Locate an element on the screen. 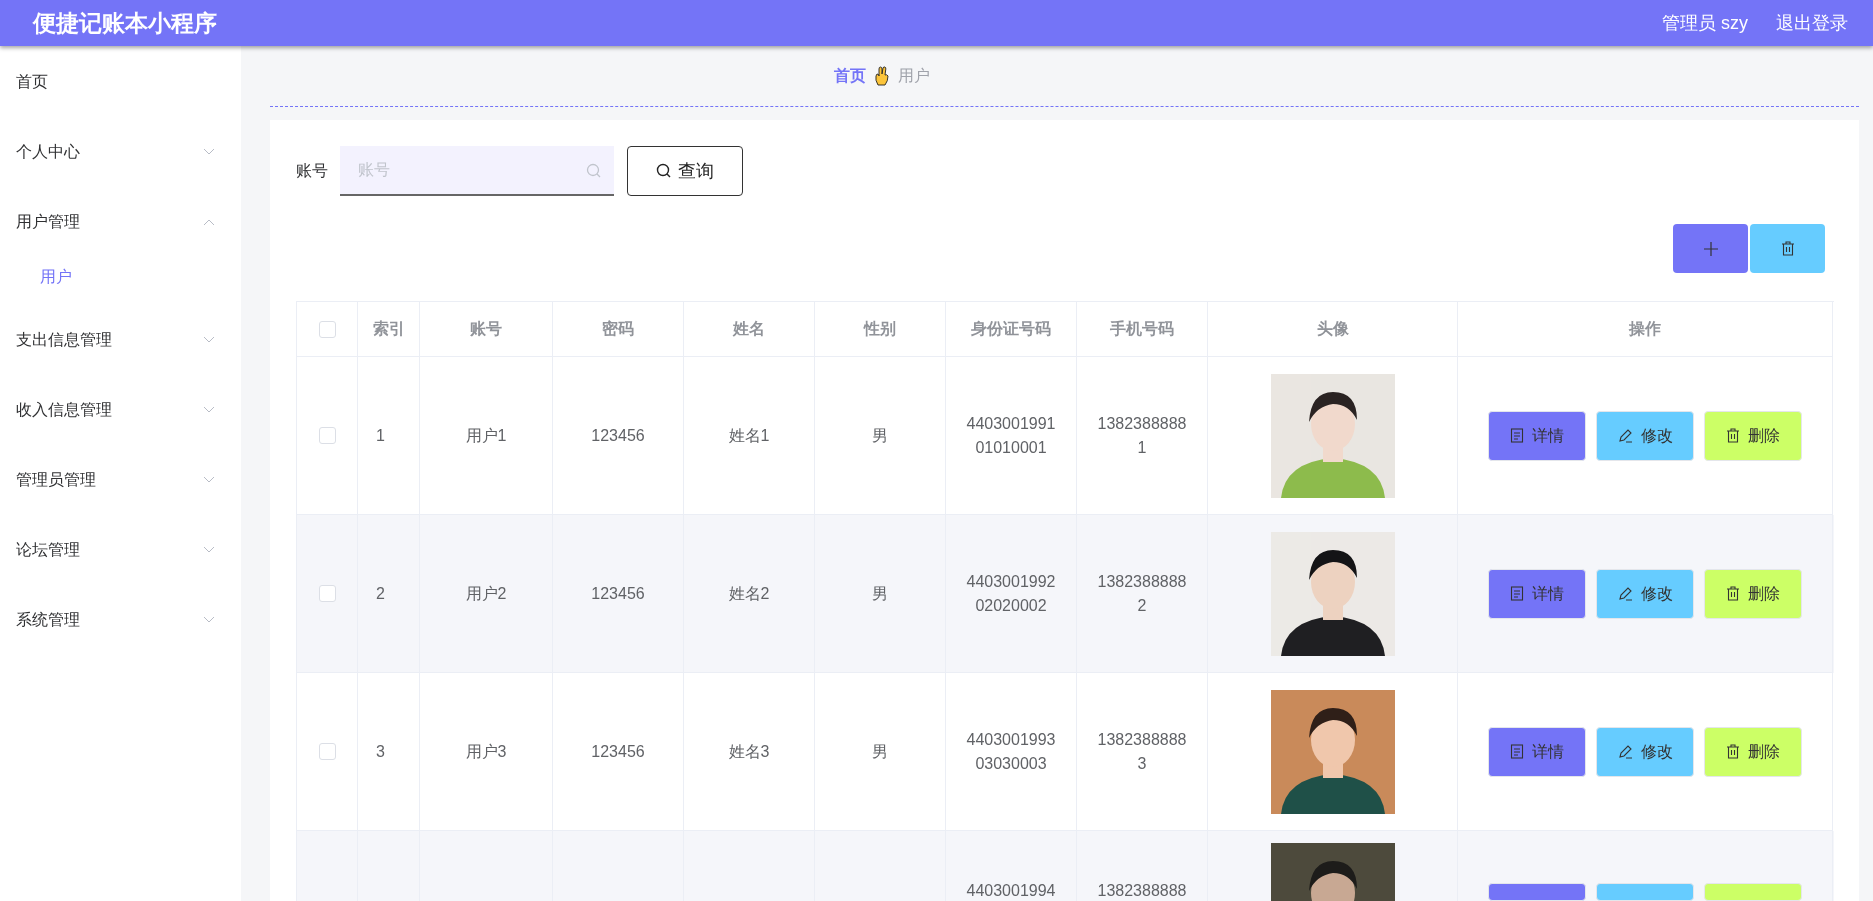 The width and height of the screenshot is (1873, 901). cell-text: 1 is located at coordinates (380, 435).